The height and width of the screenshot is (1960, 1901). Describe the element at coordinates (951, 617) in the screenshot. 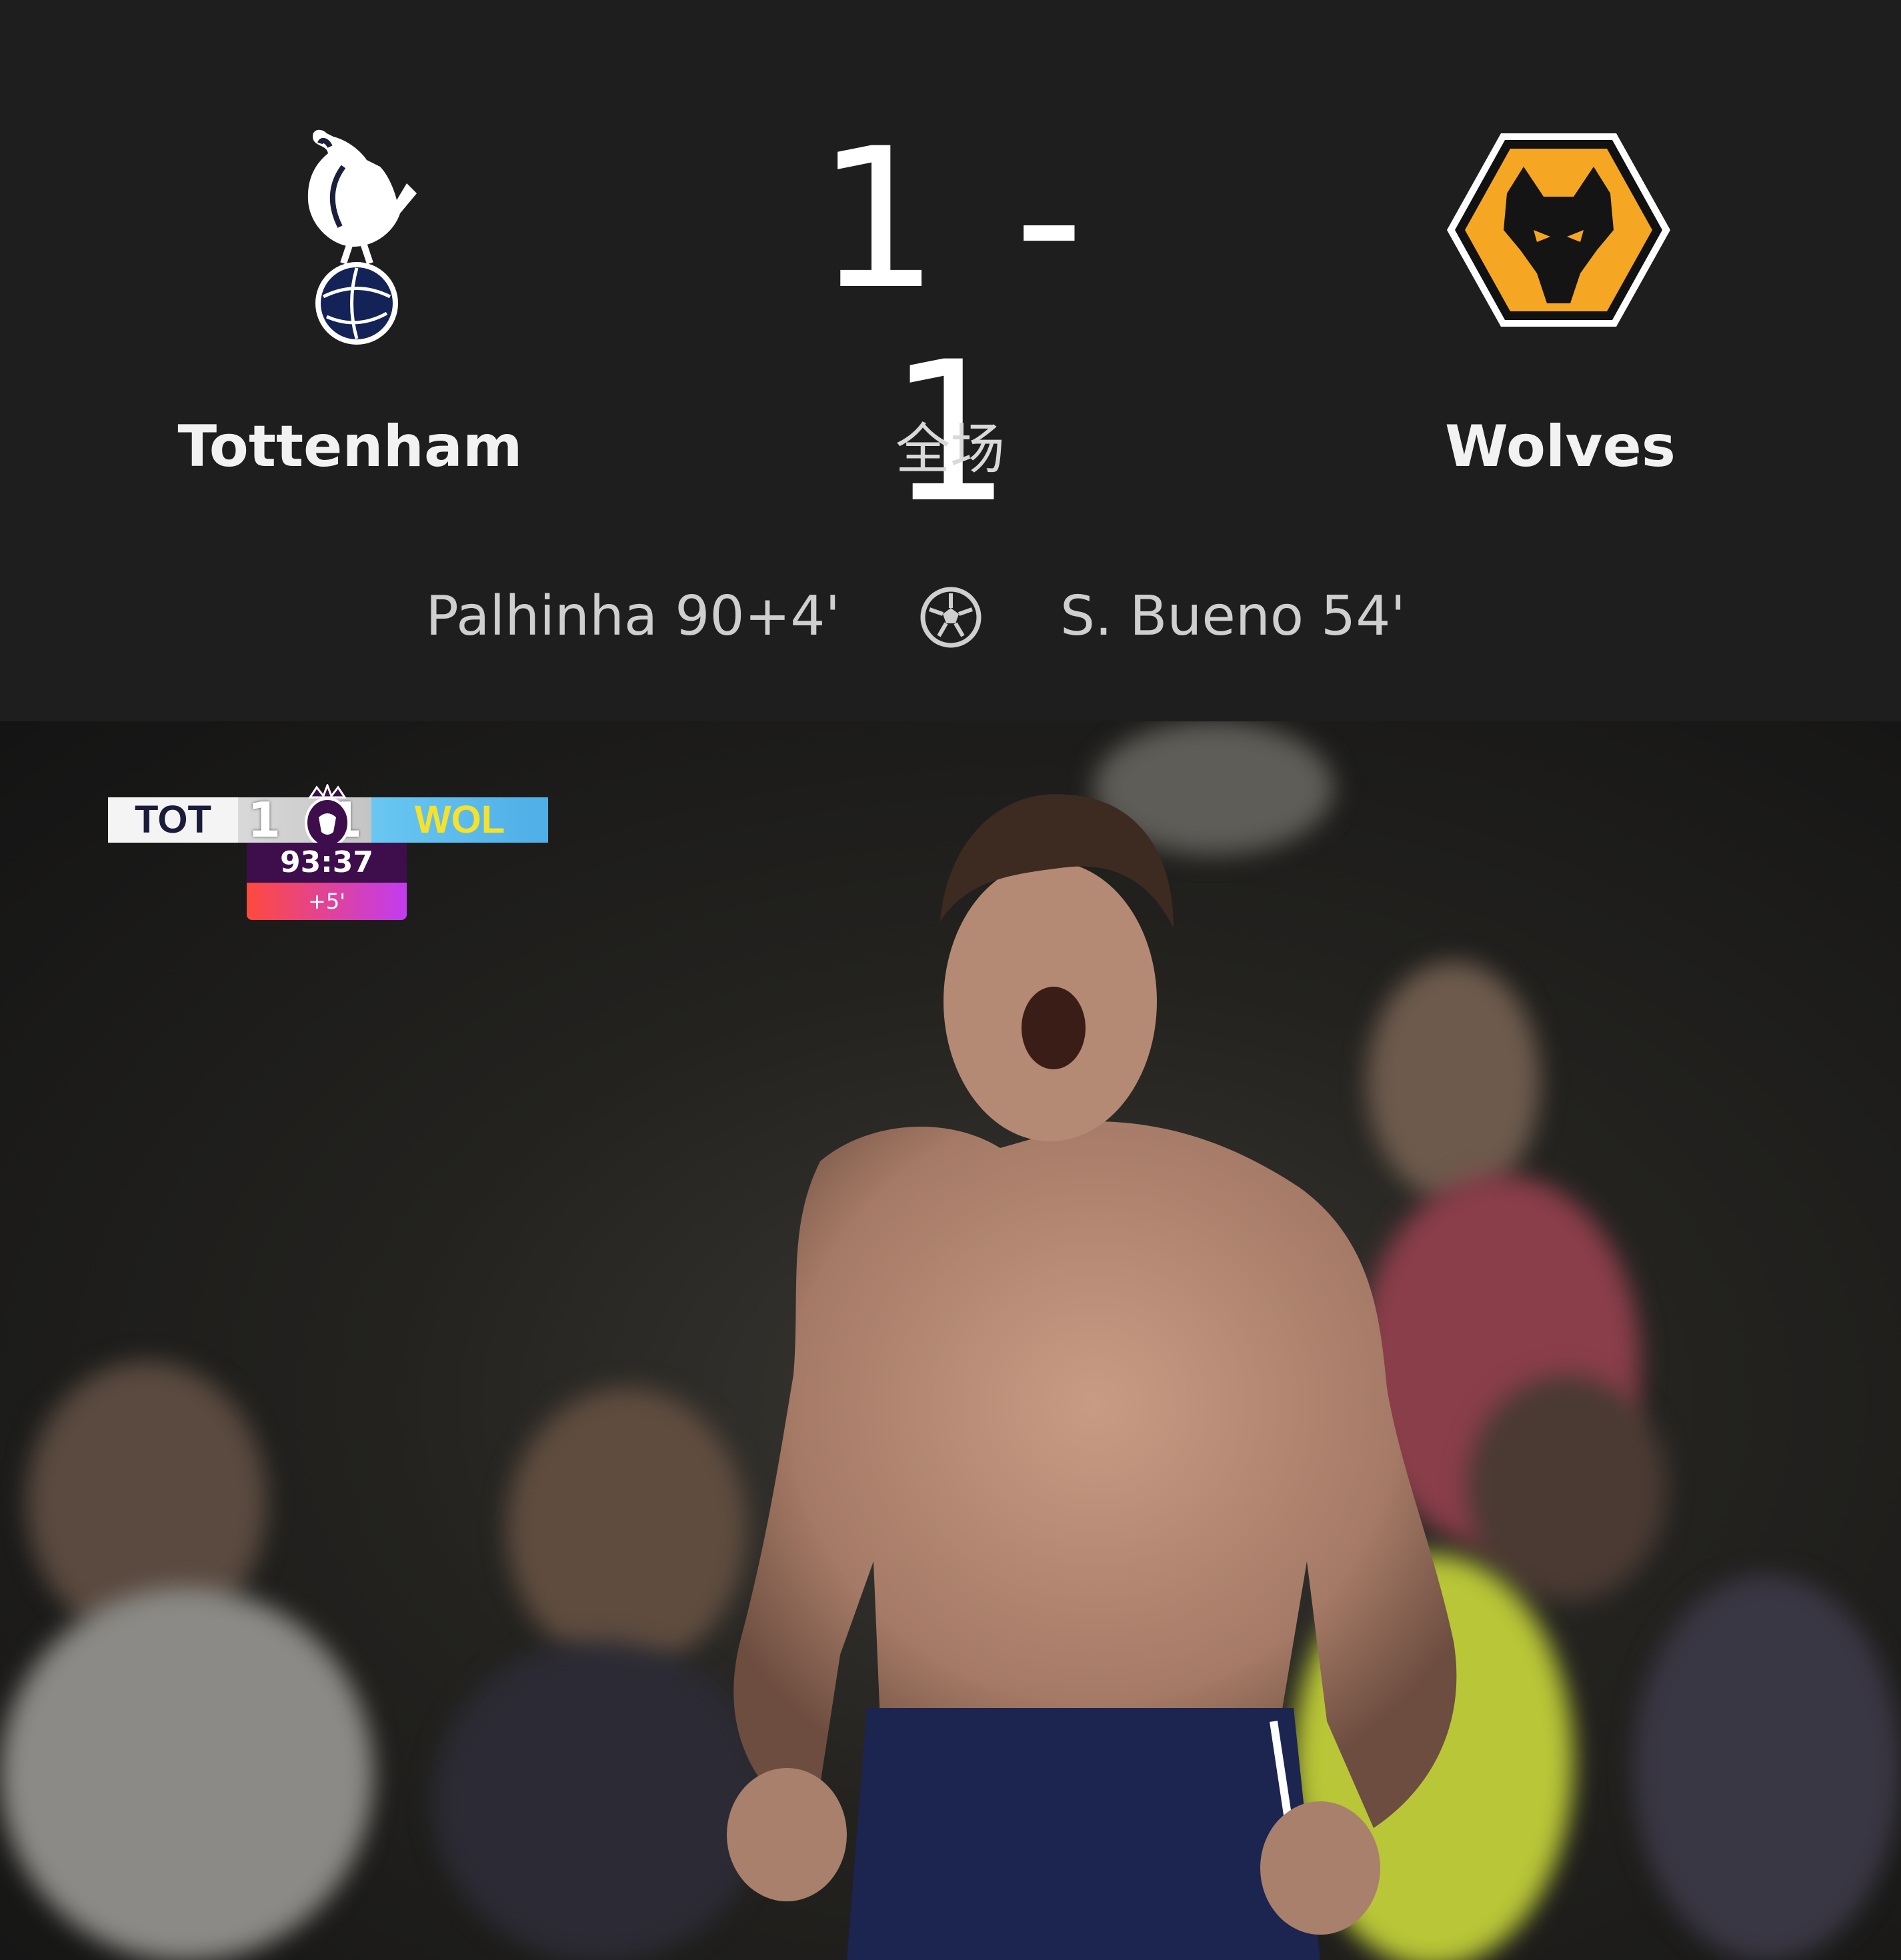

I see `soccer-ball-icon` at that location.